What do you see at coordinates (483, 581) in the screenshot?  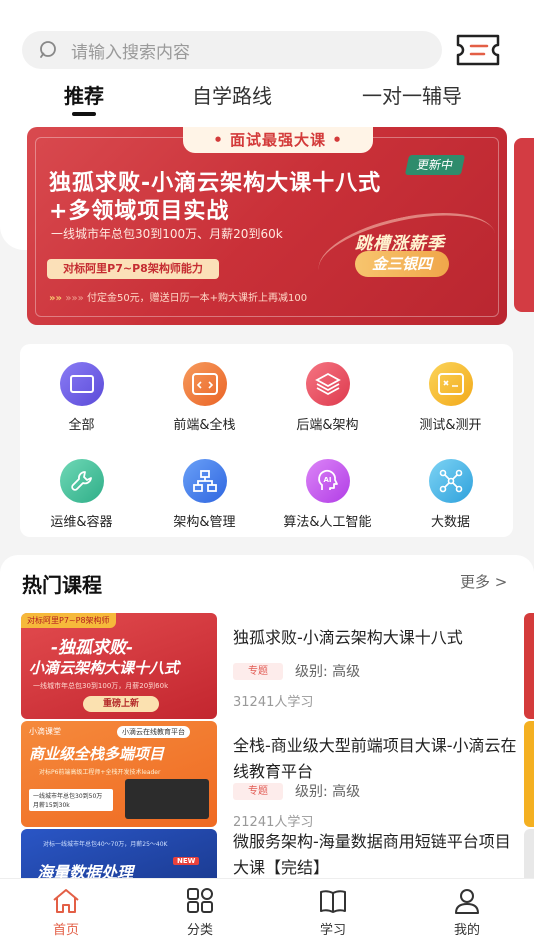 I see `more-link: 更多 >` at bounding box center [483, 581].